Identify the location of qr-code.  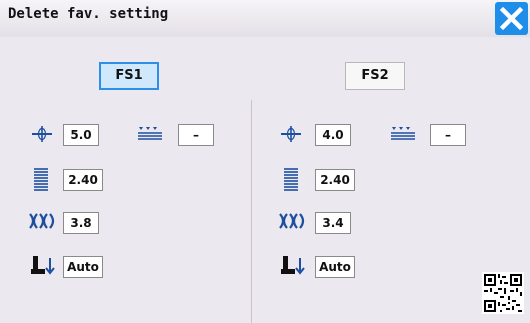
(503, 293).